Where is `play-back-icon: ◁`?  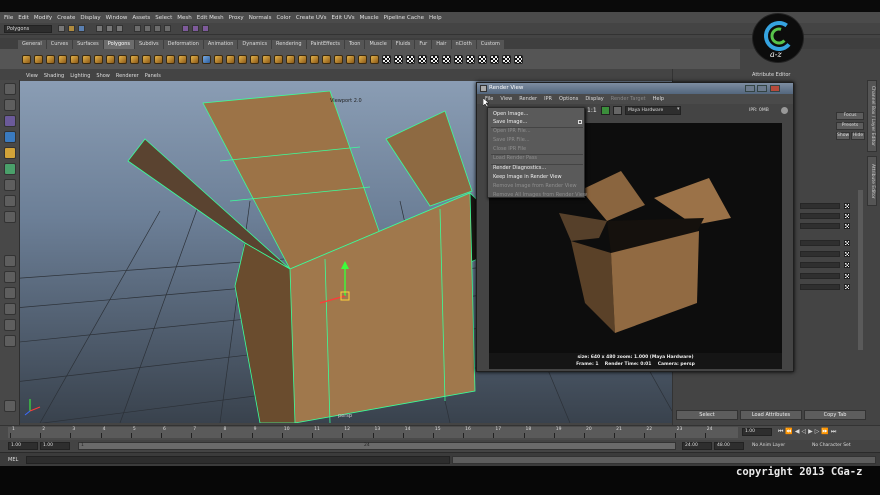
play-back-icon: ◁ is located at coordinates (804, 432).